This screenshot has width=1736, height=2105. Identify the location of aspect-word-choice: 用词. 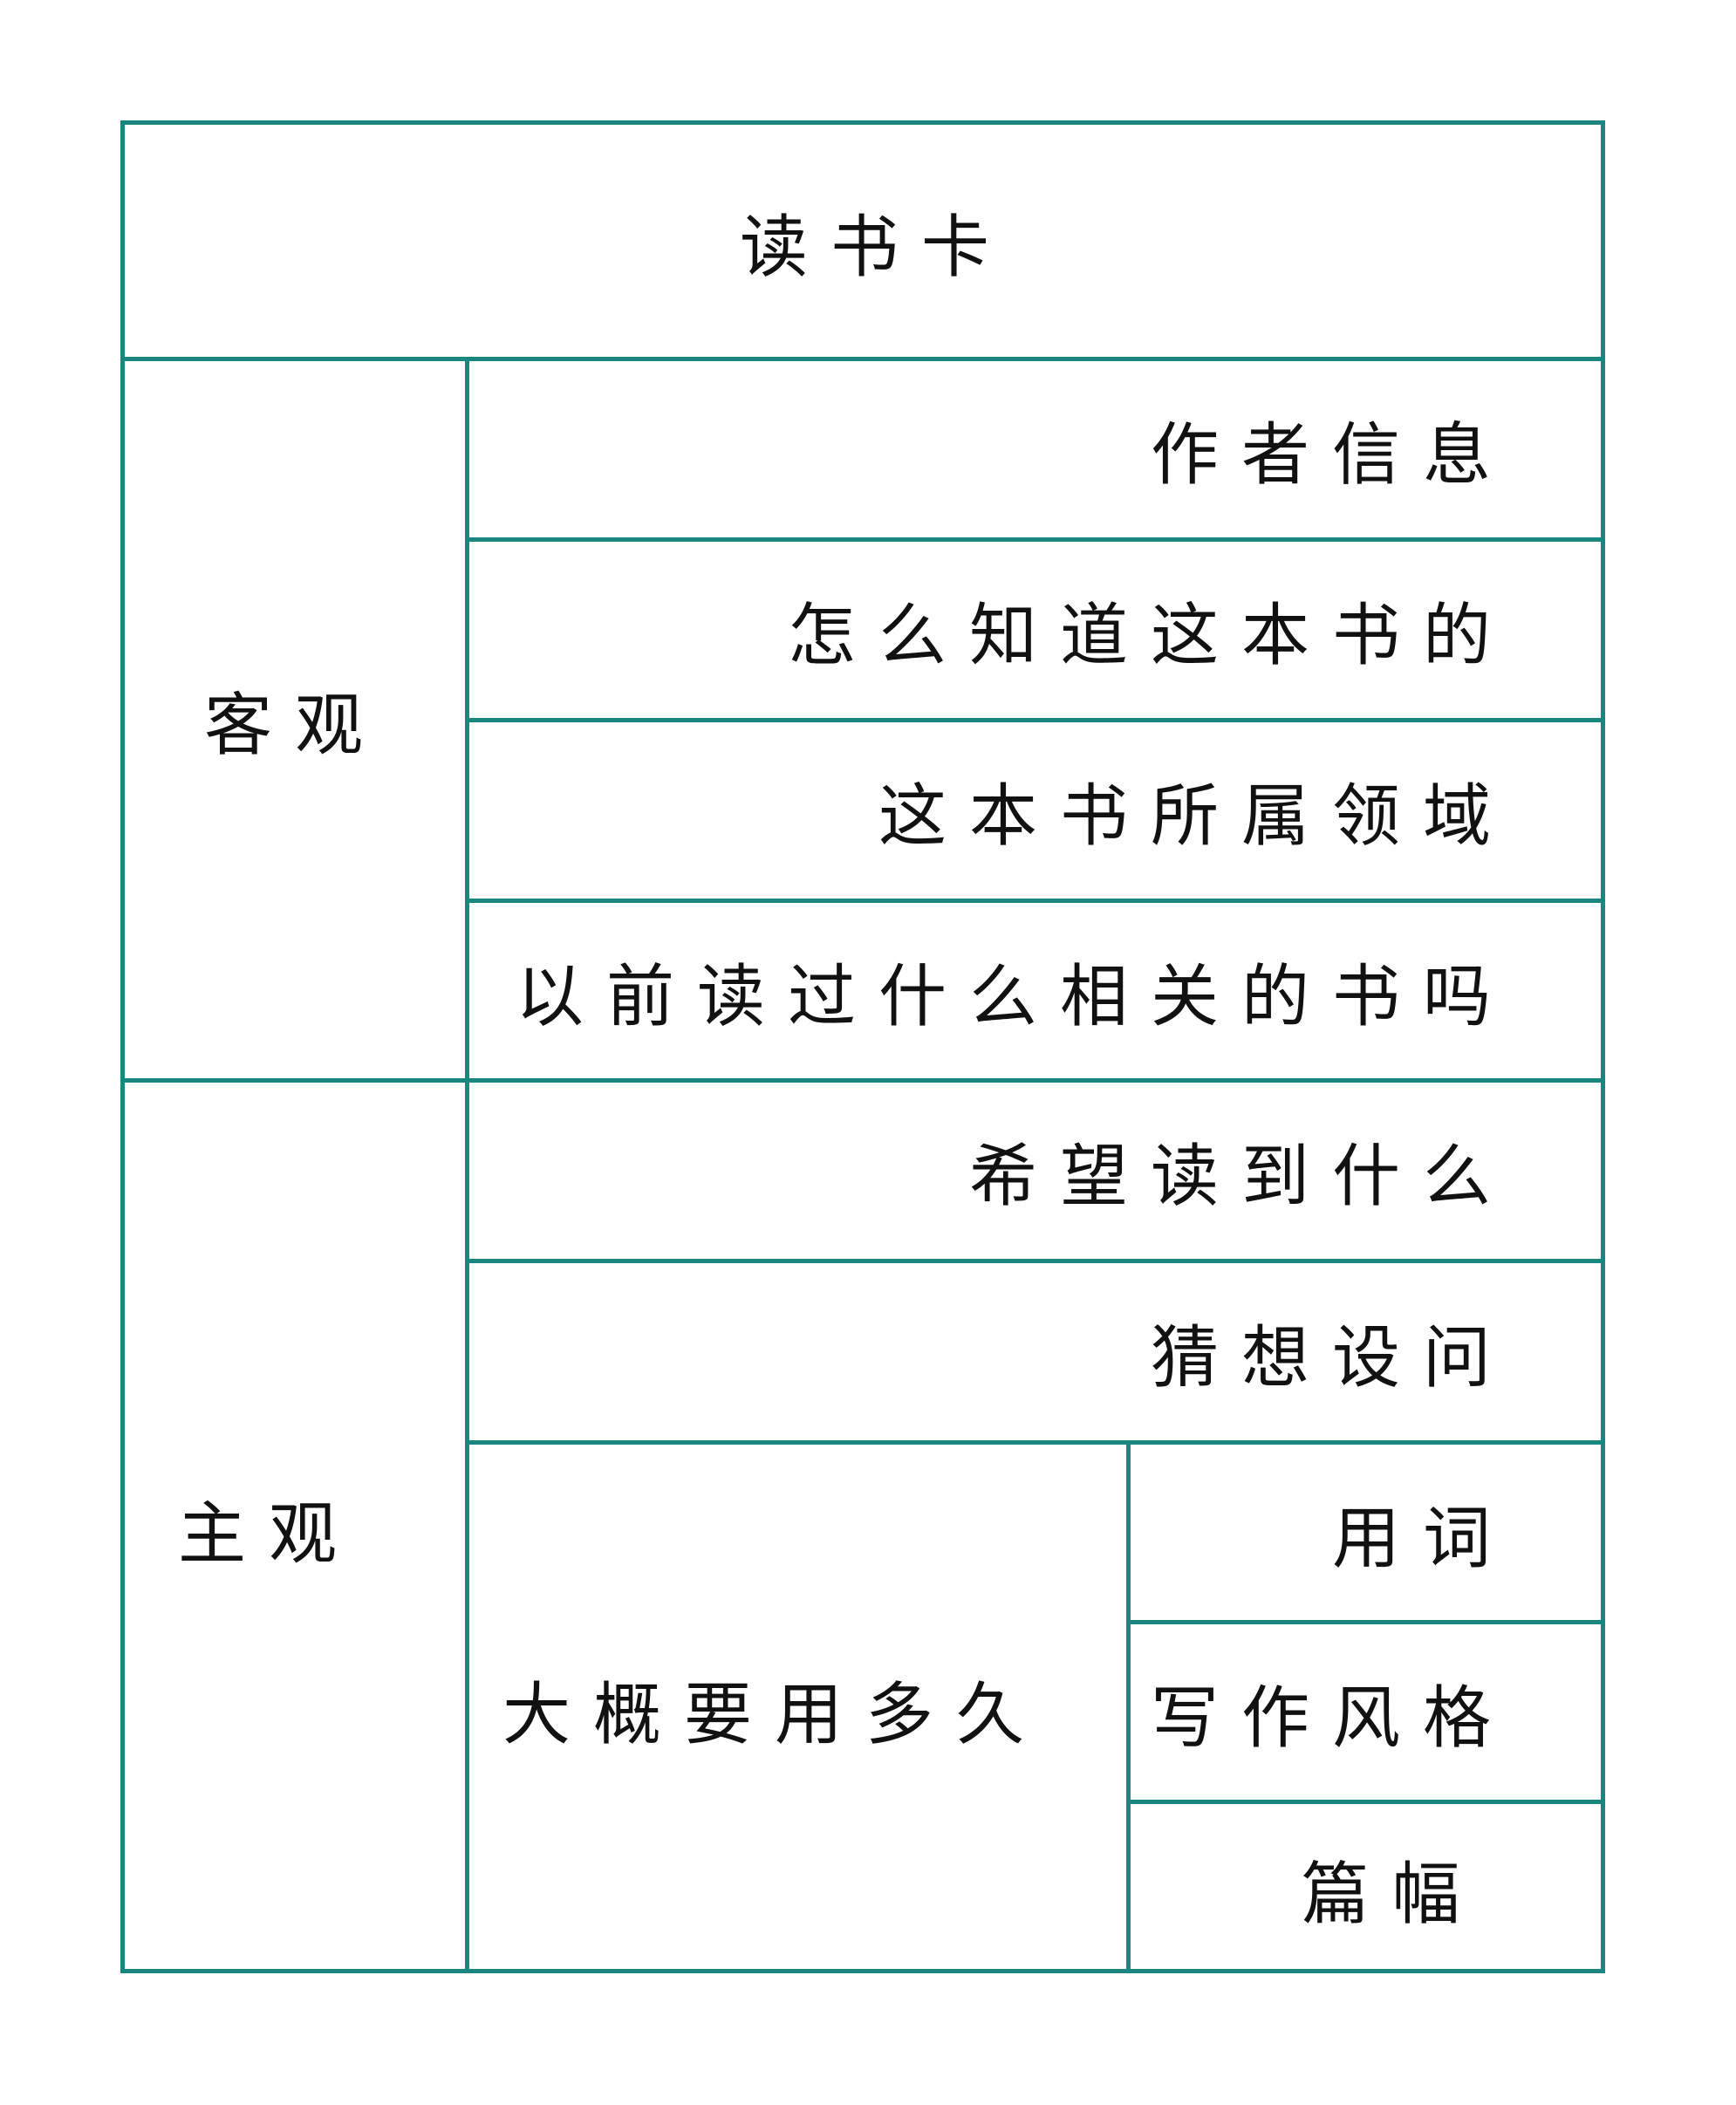
(1422, 1538).